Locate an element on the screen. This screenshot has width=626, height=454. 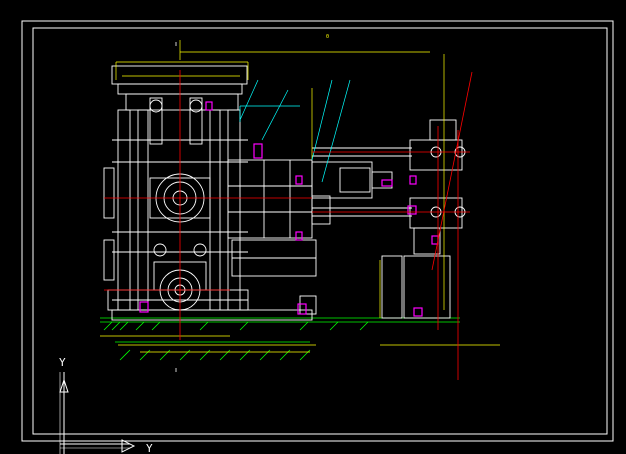
ucs-icon: Y Y is located at coordinates (106, 405).